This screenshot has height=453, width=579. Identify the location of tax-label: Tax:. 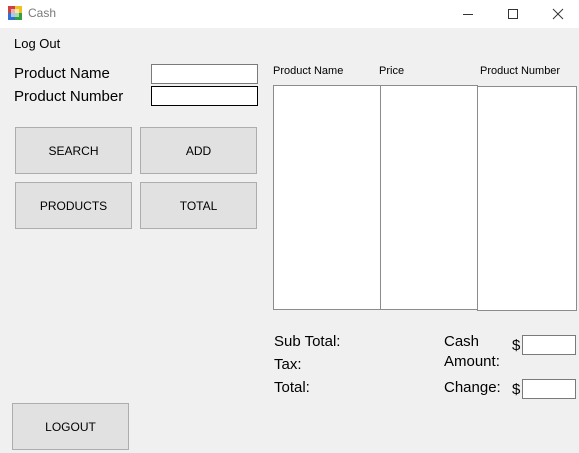
(288, 364).